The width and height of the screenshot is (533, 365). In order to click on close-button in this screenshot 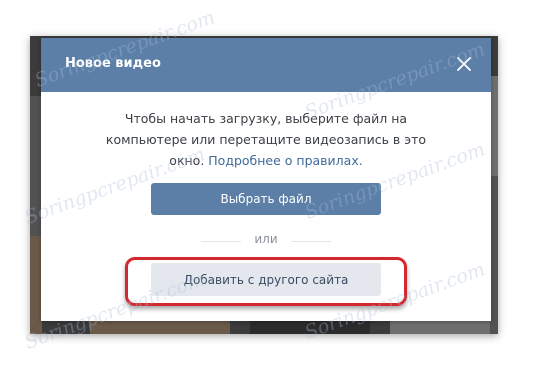, I will do `click(464, 64)`.